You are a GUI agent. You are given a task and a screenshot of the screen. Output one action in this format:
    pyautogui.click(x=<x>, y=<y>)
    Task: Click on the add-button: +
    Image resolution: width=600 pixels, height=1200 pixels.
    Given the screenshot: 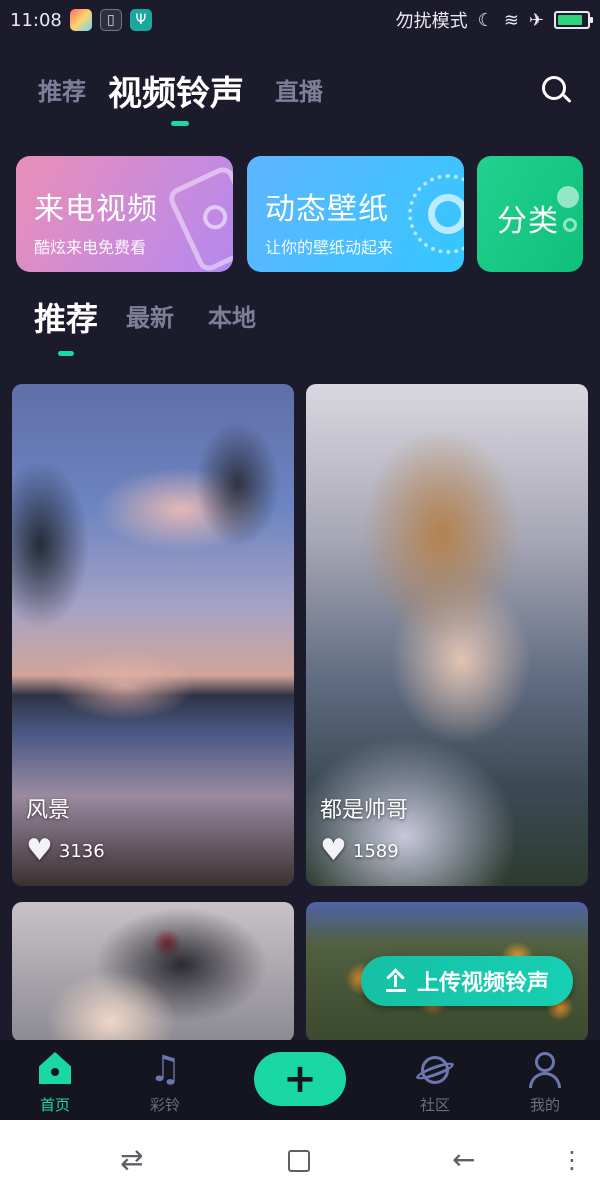 What is the action you would take?
    pyautogui.click(x=300, y=1079)
    